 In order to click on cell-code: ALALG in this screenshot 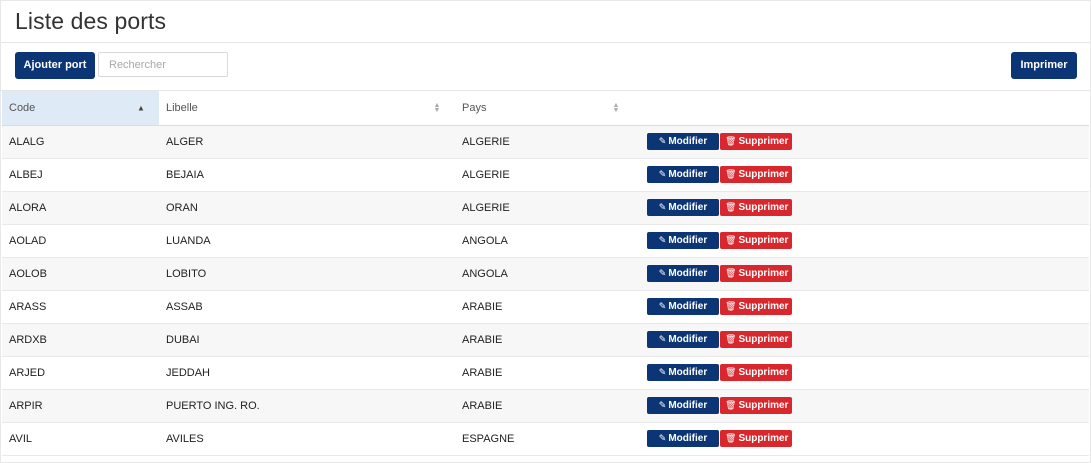, I will do `click(27, 141)`.